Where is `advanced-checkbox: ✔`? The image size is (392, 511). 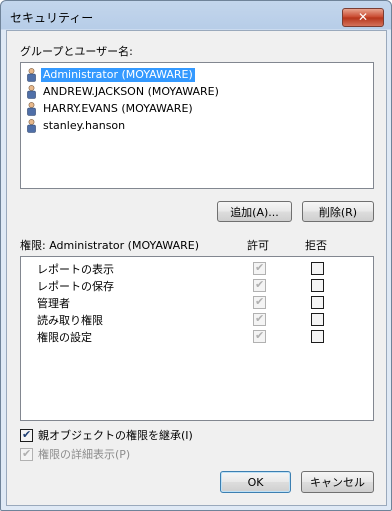 advanced-checkbox: ✔ is located at coordinates (26, 453).